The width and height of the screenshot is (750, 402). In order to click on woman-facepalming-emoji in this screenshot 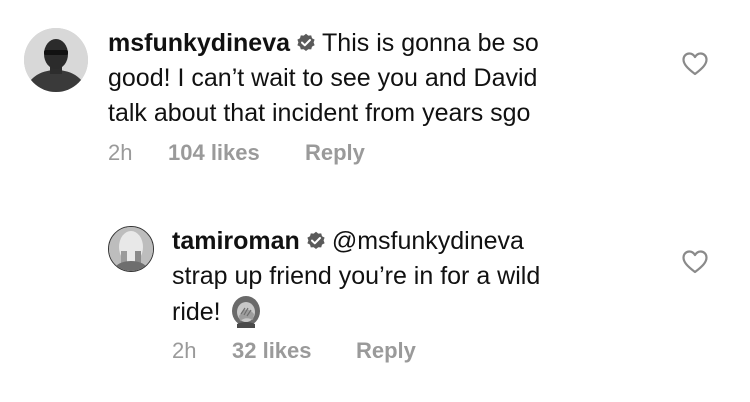, I will do `click(245, 312)`.